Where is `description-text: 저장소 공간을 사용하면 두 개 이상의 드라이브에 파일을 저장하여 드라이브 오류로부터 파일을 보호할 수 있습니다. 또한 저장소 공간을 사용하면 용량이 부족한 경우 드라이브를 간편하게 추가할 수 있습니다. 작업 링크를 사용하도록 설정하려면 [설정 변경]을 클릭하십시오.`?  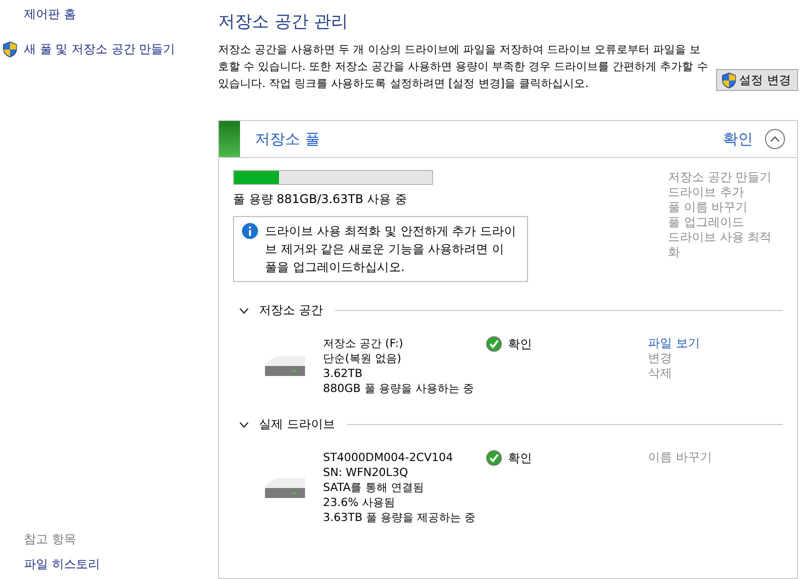 description-text: 저장소 공간을 사용하면 두 개 이상의 드라이브에 파일을 저장하여 드라이브 오류로부터 파일을 보호할 수 있습니다. 또한 저장소 공간을 사용하면 용량이 부족한 경우 드라이브를 간편하게 추가할 수 있습니다. 작업 링크를 사용하도록 설정하려면 [설정 변경]을 클릭하십시오. is located at coordinates (463, 67).